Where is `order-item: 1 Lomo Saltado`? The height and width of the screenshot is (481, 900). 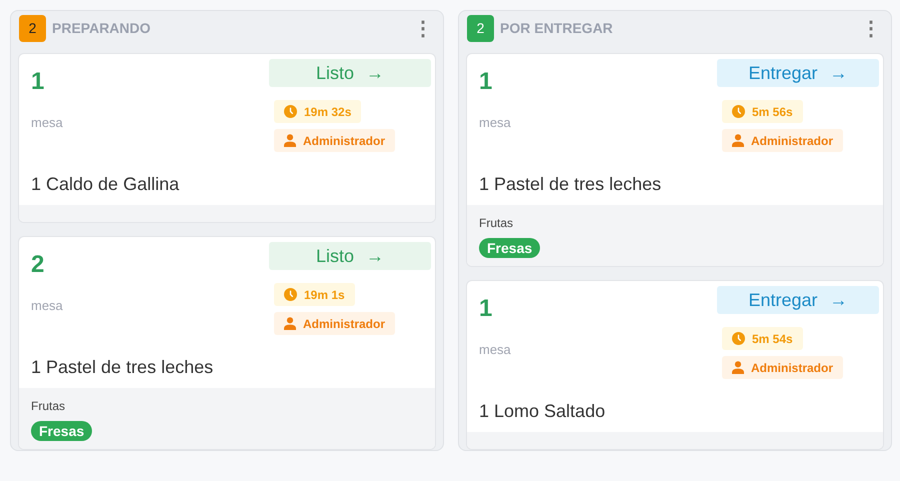
order-item: 1 Lomo Saltado is located at coordinates (542, 411).